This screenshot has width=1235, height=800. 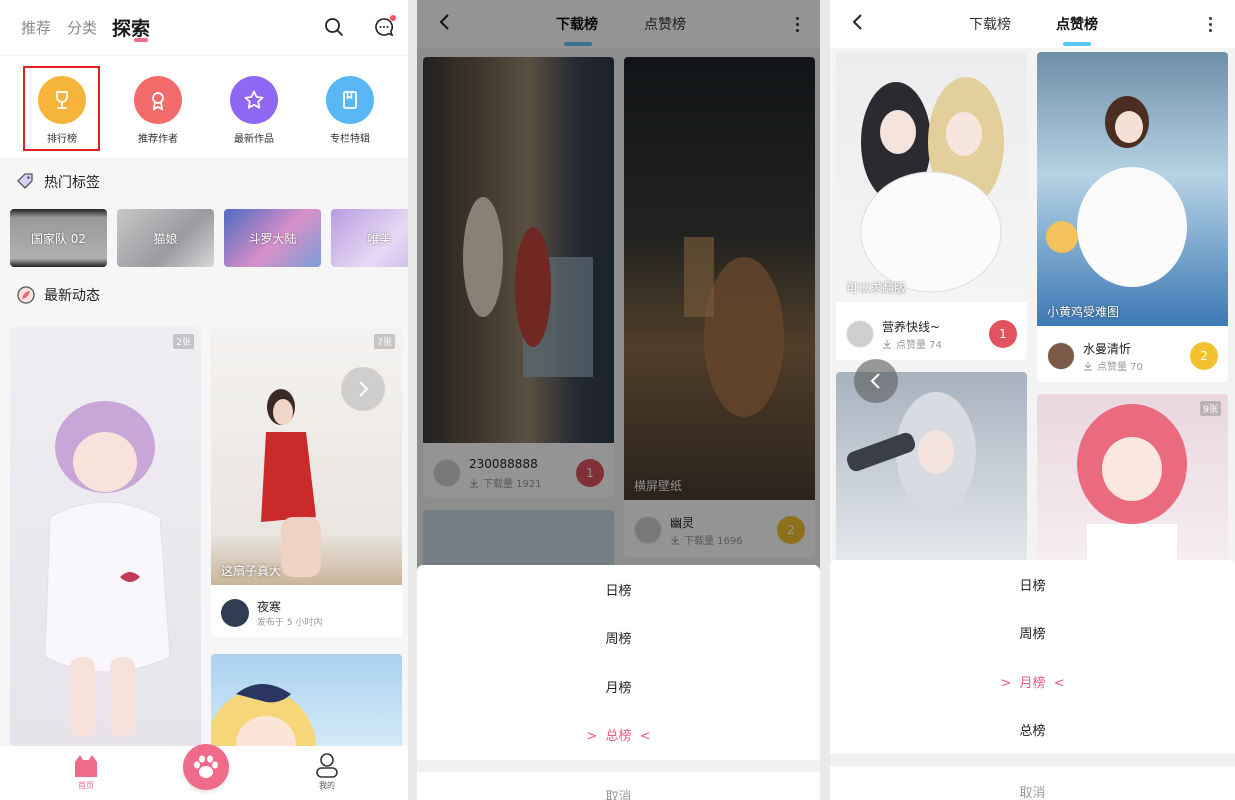 I want to click on leaf-icon, so click(x=26, y=295).